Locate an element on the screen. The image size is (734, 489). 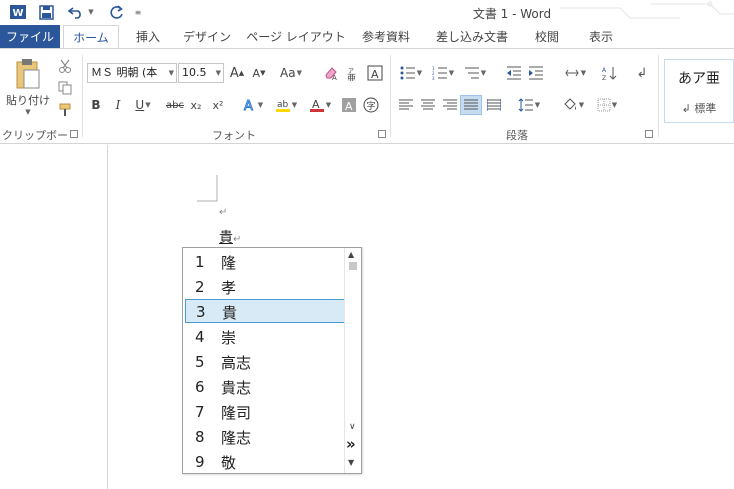
align-center-icon is located at coordinates (428, 105).